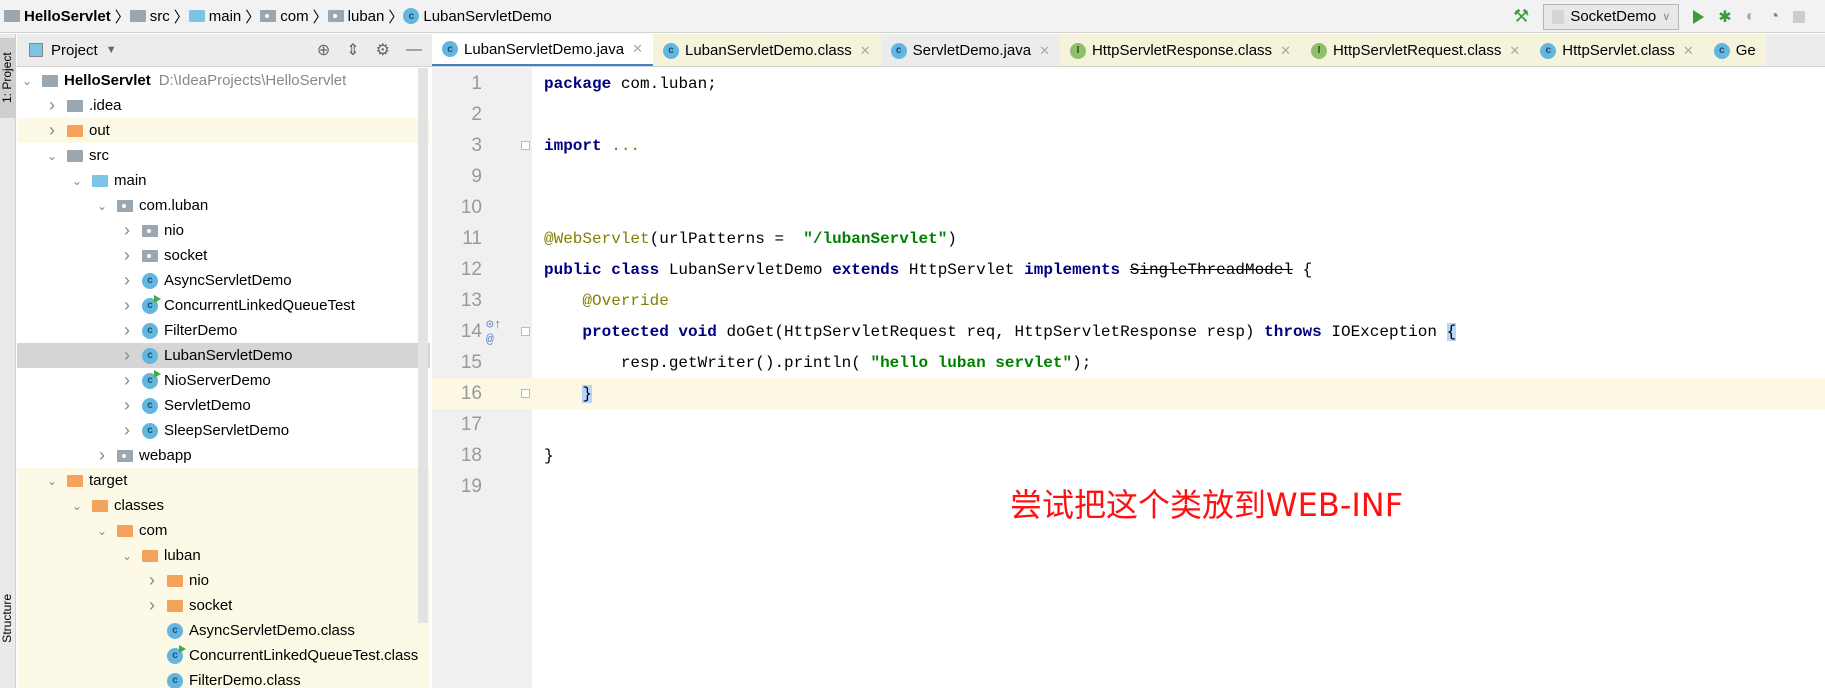  I want to click on run-configuration-select: SocketDemo ∨, so click(1611, 16).